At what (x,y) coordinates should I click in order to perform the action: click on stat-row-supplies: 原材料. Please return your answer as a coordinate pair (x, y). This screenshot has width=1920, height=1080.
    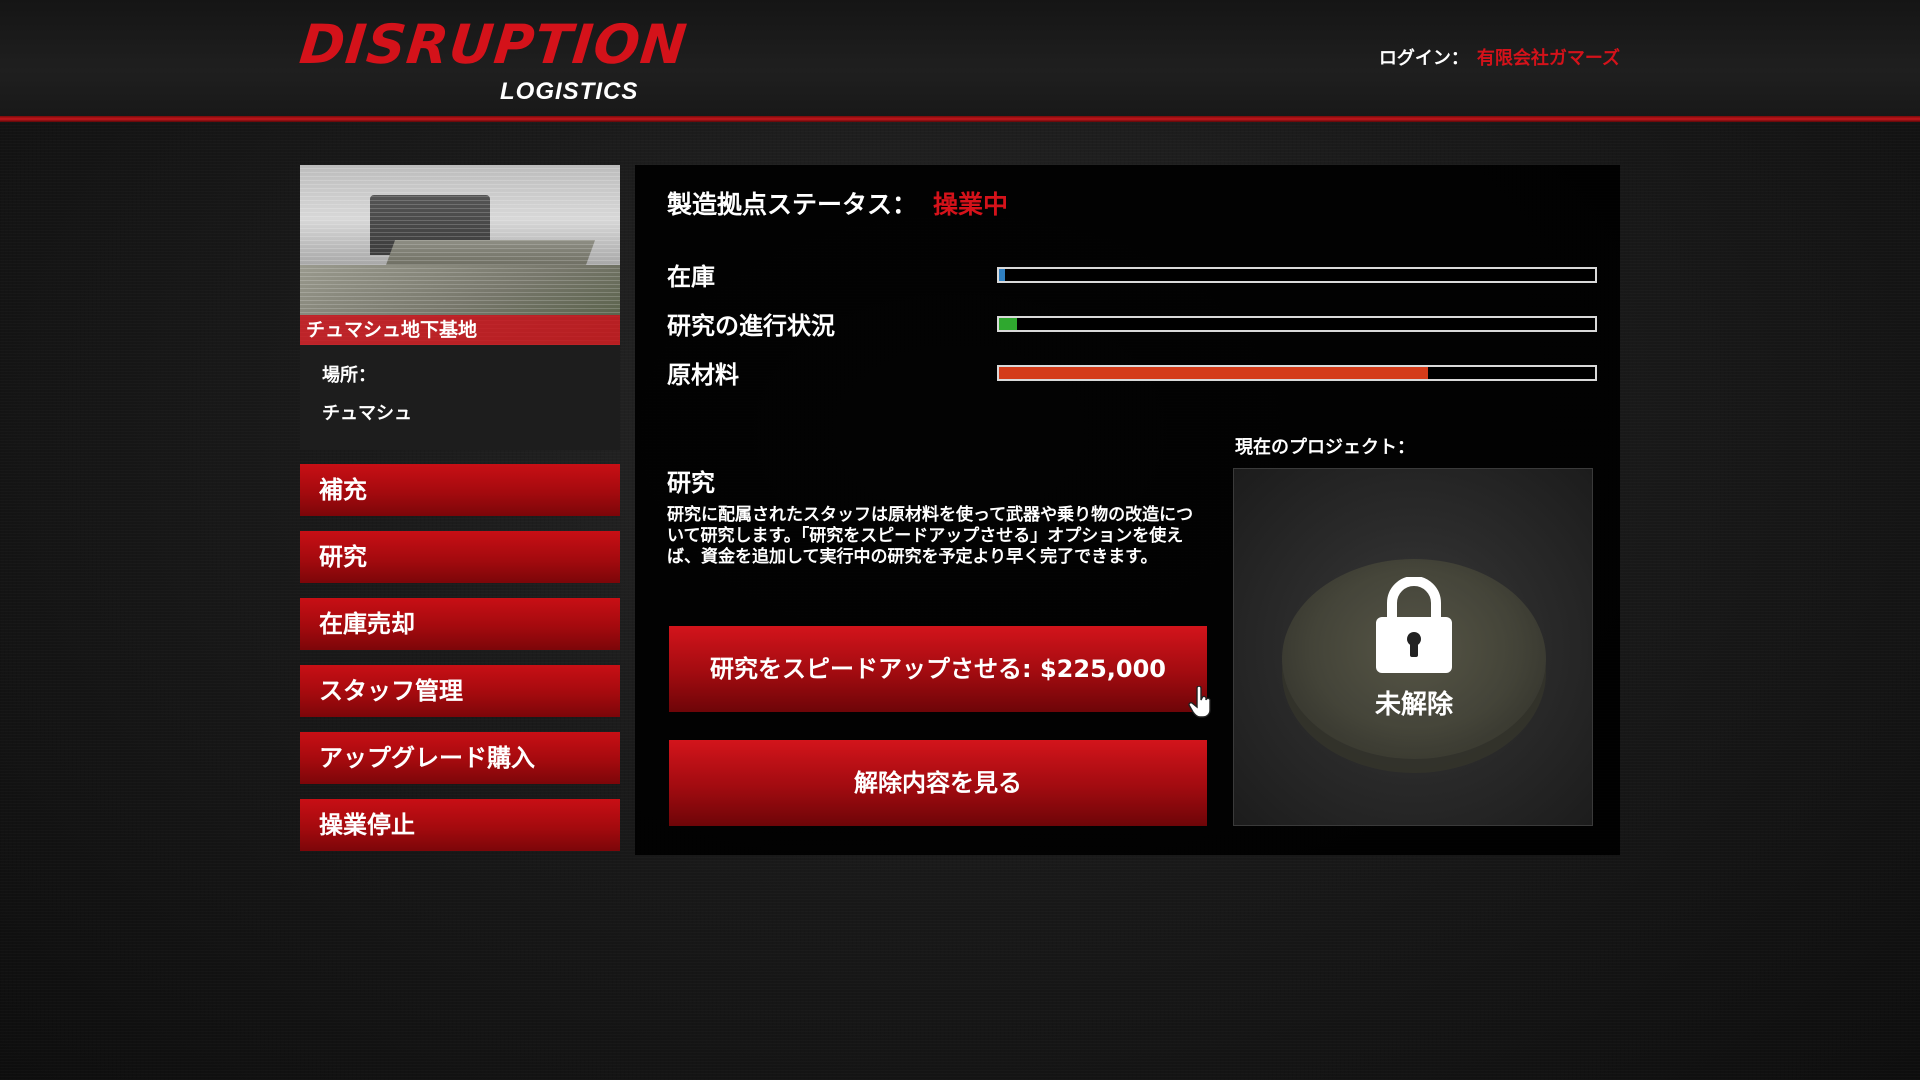
    Looking at the image, I should click on (1137, 375).